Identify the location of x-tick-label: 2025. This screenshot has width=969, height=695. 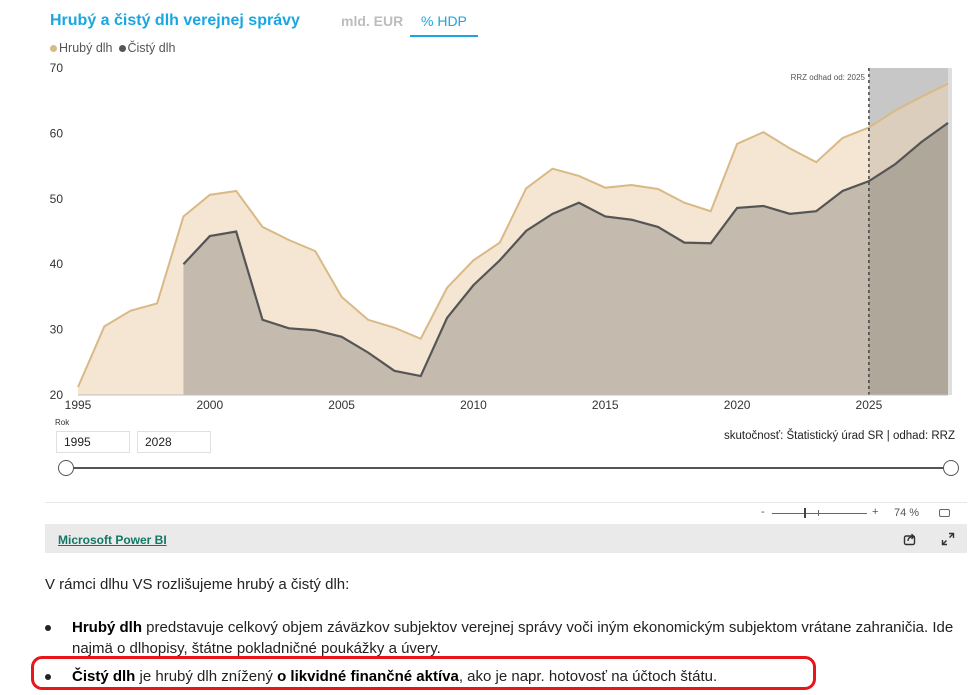
(869, 405).